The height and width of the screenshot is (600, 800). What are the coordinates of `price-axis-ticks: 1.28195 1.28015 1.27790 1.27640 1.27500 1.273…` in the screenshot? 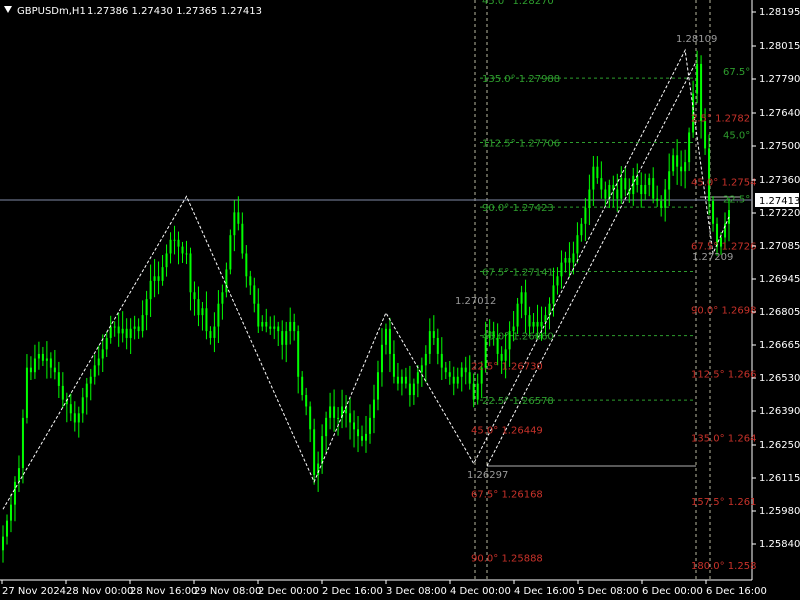 It's located at (776, 278).